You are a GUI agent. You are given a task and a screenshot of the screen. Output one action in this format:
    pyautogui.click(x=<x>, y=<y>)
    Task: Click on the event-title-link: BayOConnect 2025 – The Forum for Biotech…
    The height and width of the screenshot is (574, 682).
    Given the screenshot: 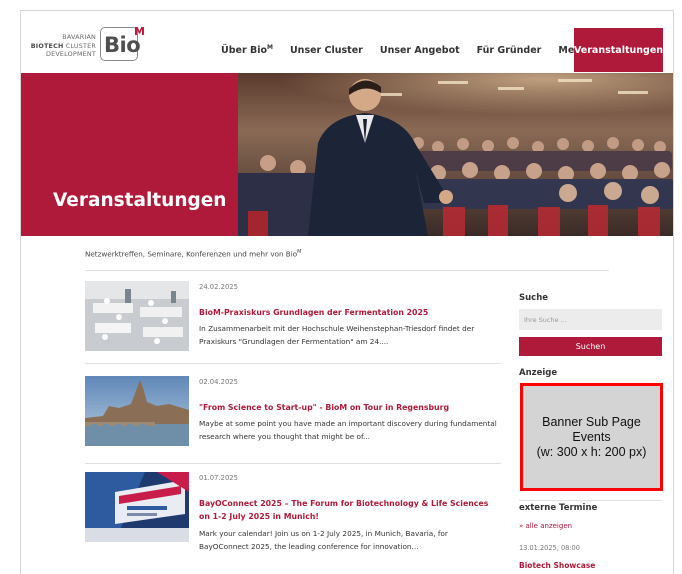 What is the action you would take?
    pyautogui.click(x=349, y=510)
    